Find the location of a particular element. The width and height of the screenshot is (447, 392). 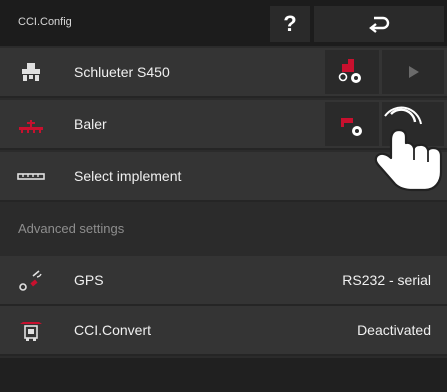

cci-convert-icon is located at coordinates (31, 331).